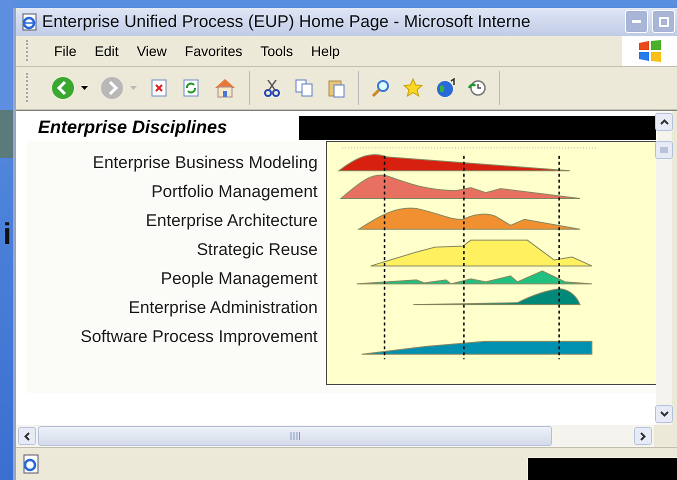 The width and height of the screenshot is (677, 480). I want to click on scroll-left-button, so click(27, 436).